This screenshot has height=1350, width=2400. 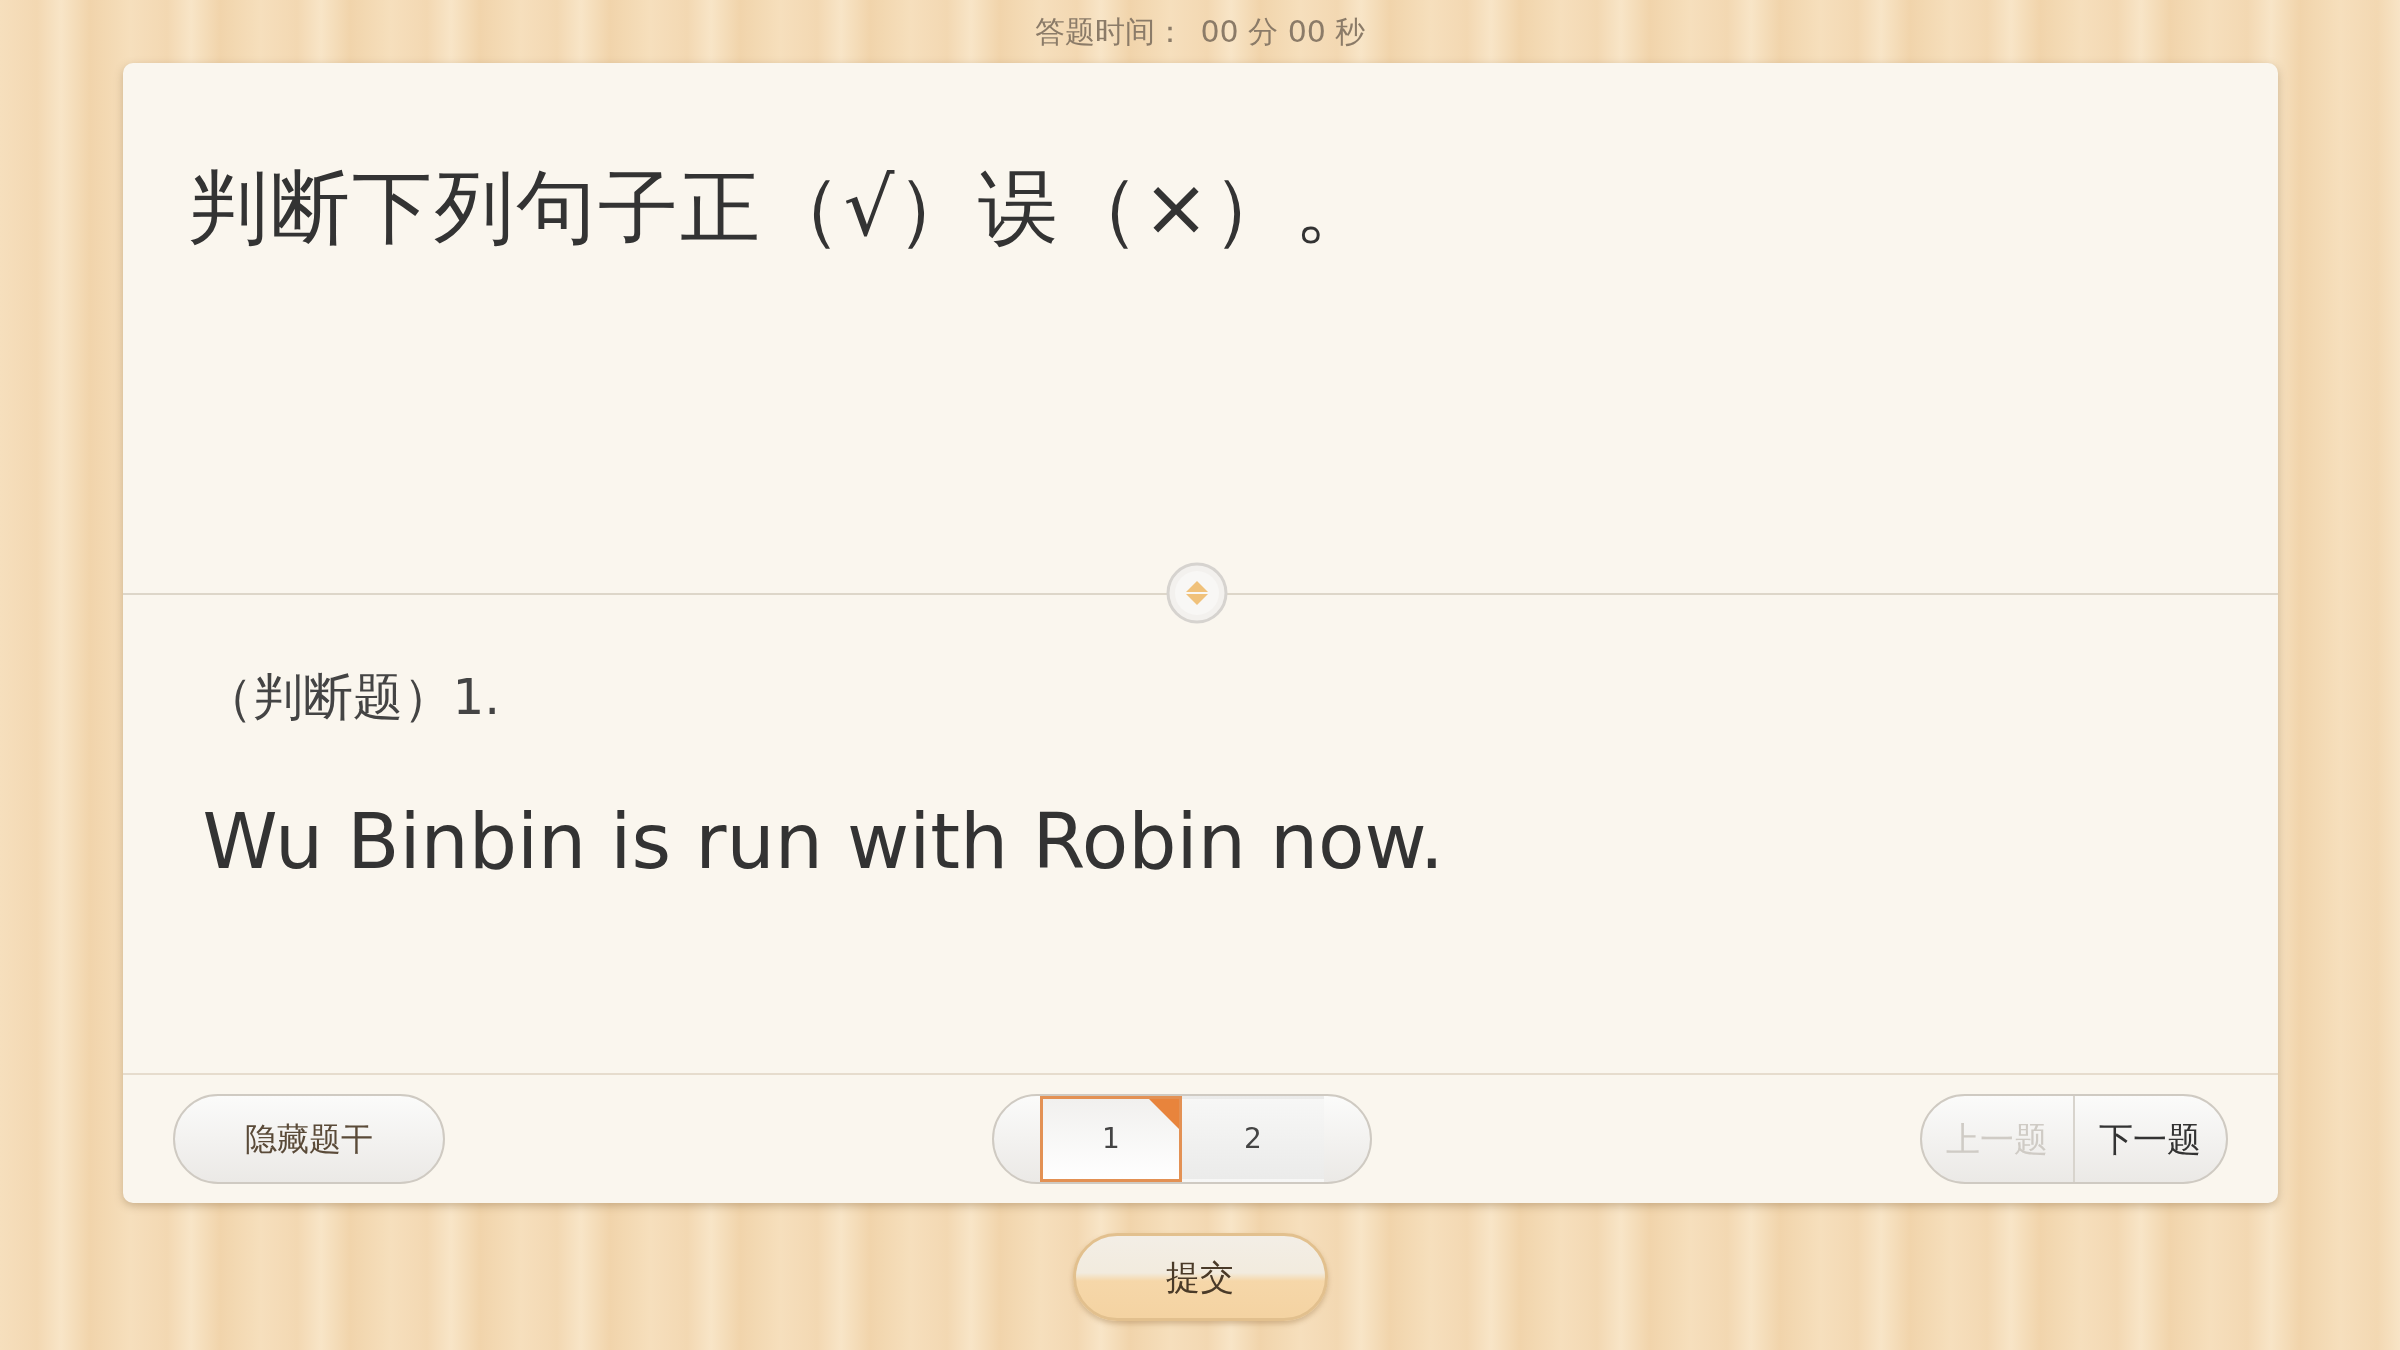 I want to click on next-button: 下一题, so click(x=2150, y=1139).